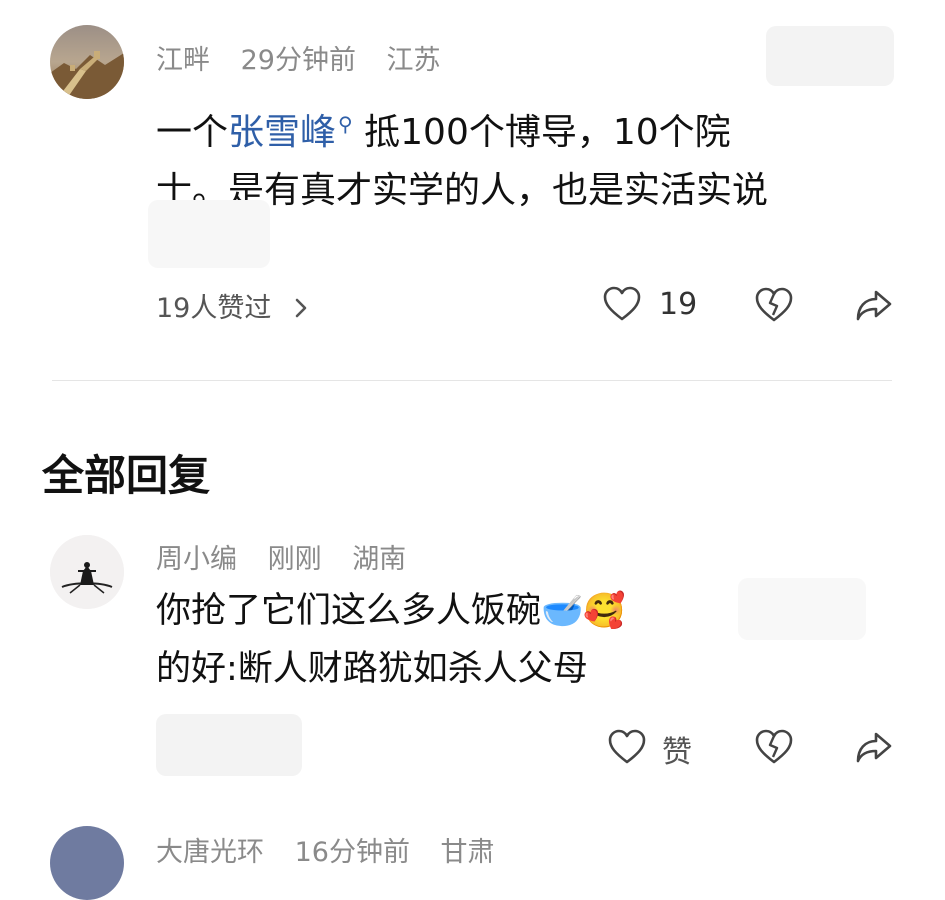 Image resolution: width=945 pixels, height=900 pixels. I want to click on next-comment-meta: 大唐光环 16分钟前 甘肃, so click(336, 849).